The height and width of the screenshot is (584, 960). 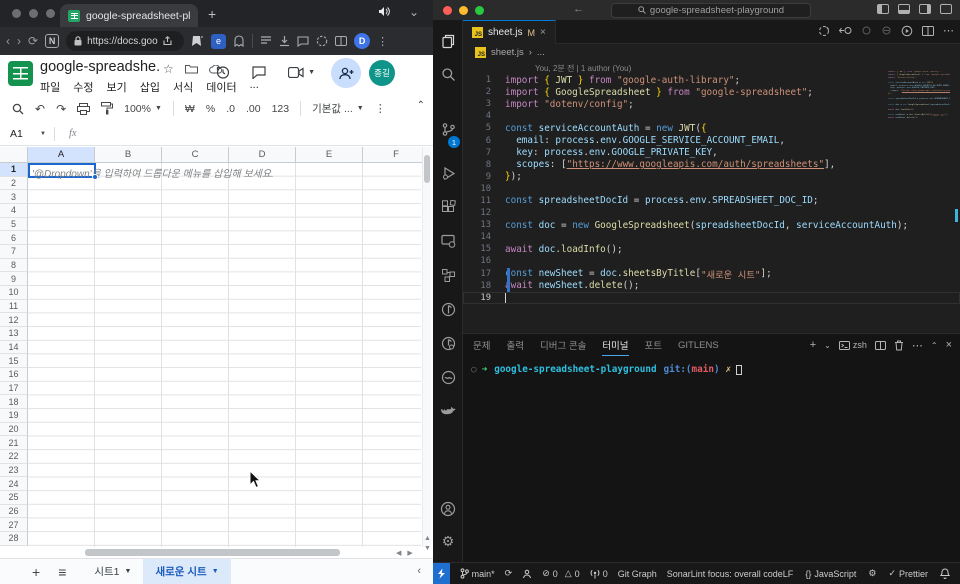 What do you see at coordinates (197, 41) in the screenshot?
I see `bookmark-add-icon` at bounding box center [197, 41].